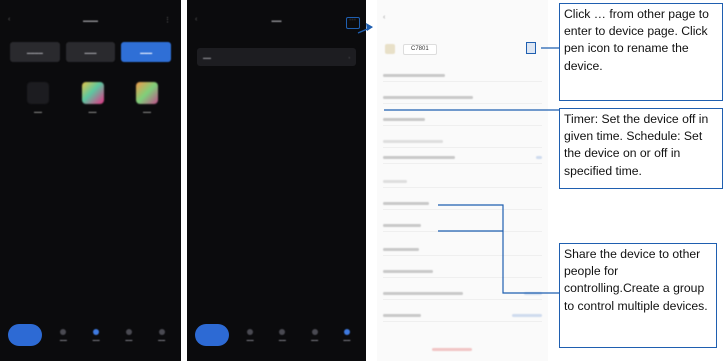  What do you see at coordinates (452, 349) in the screenshot?
I see `remove-device-button` at bounding box center [452, 349].